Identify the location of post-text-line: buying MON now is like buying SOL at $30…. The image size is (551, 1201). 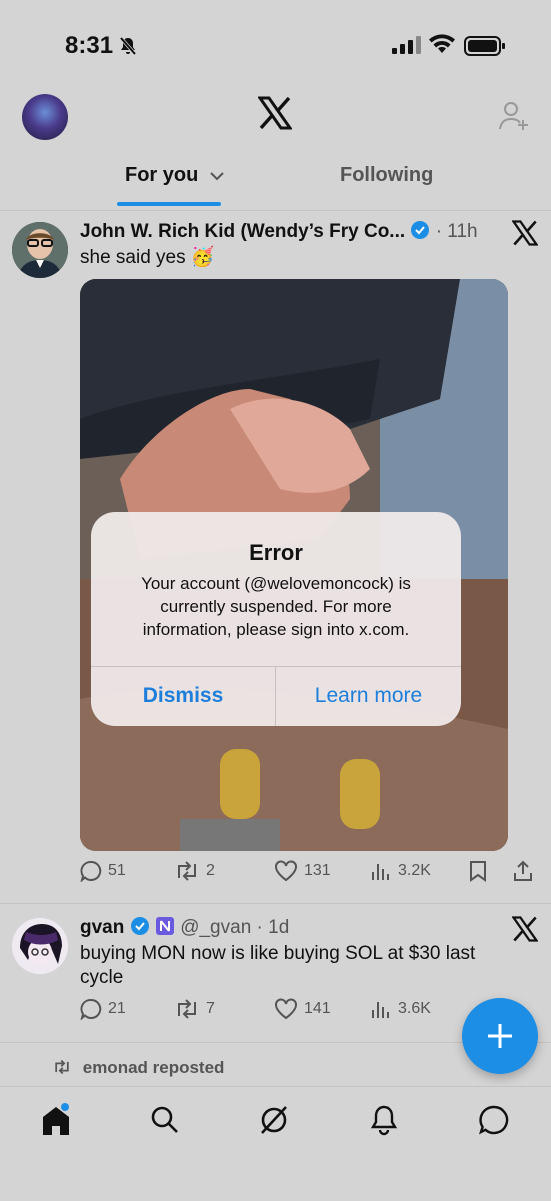
(278, 953).